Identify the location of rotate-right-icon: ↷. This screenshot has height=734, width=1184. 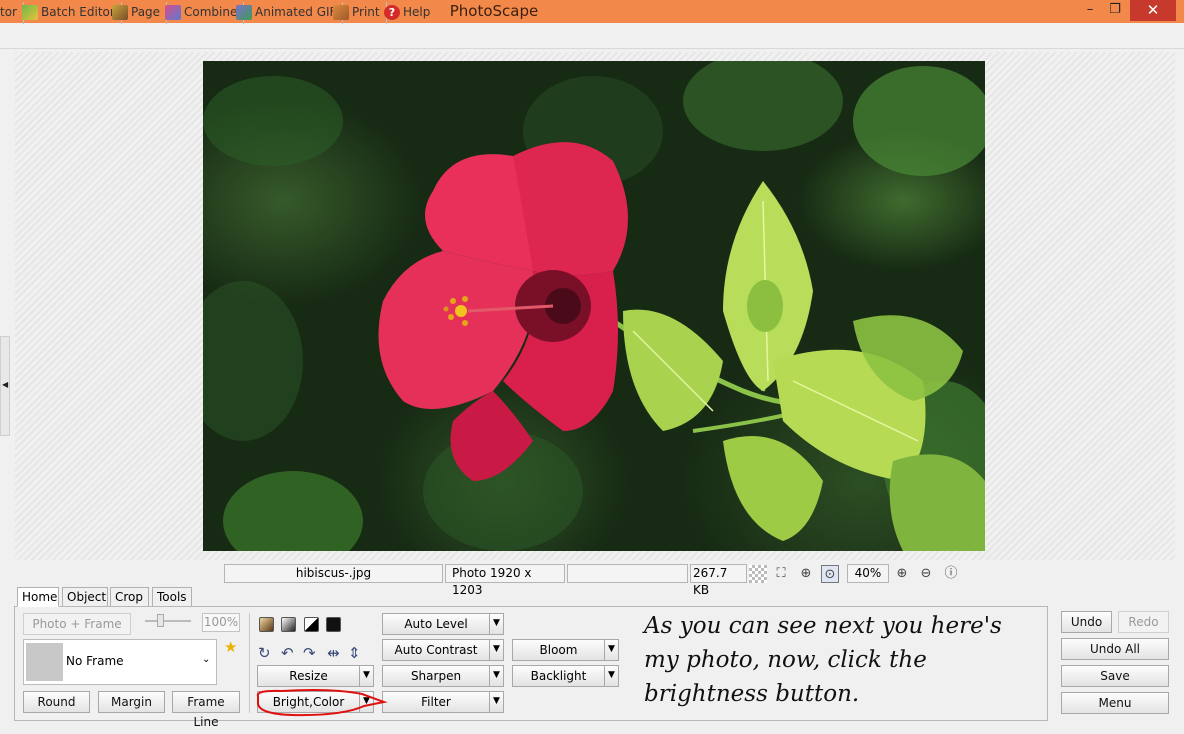
(309, 653).